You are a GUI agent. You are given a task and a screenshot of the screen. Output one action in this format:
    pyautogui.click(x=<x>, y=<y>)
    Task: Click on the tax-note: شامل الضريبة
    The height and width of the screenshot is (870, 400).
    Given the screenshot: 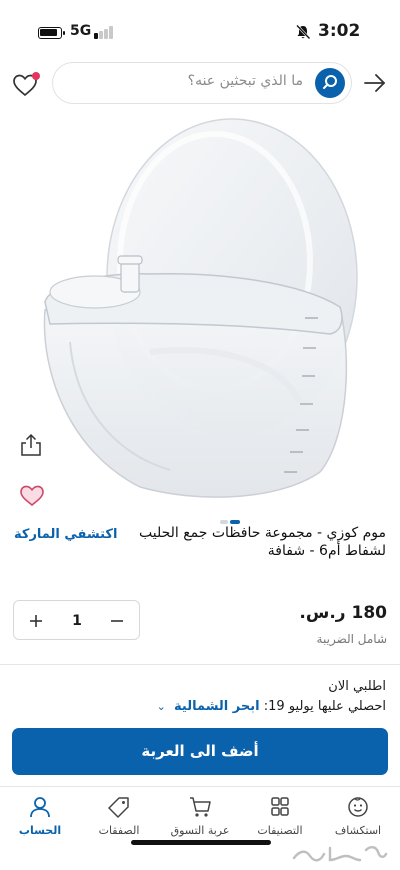 What is the action you would take?
    pyautogui.click(x=351, y=639)
    